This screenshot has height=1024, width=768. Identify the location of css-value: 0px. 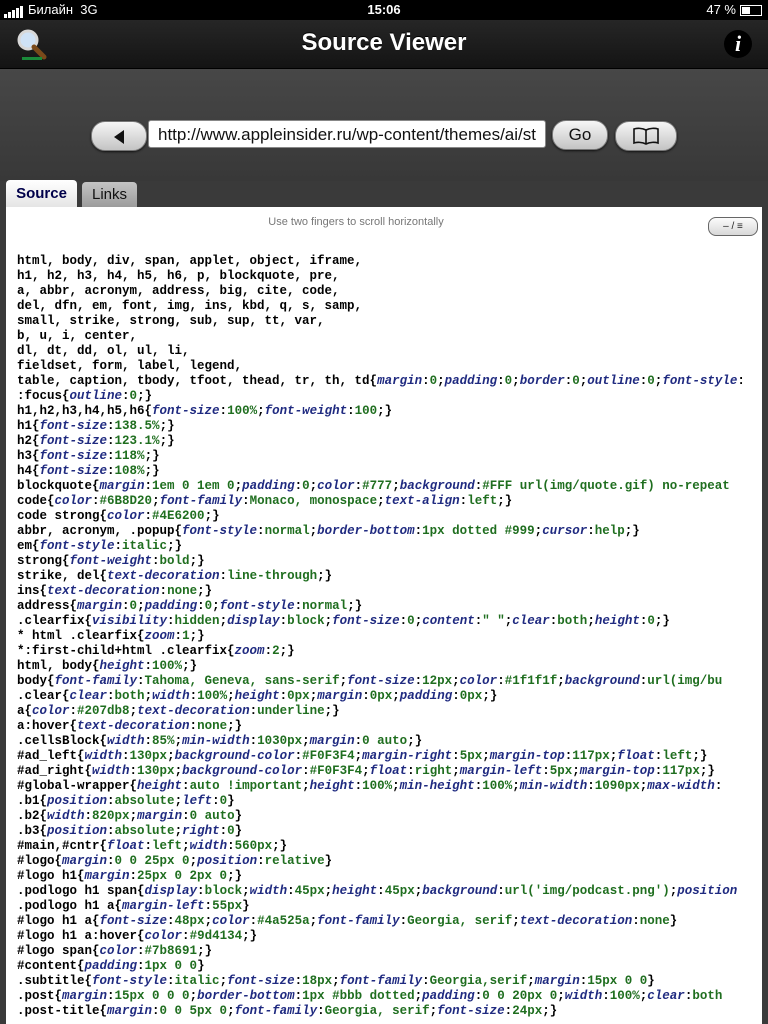
(471, 696).